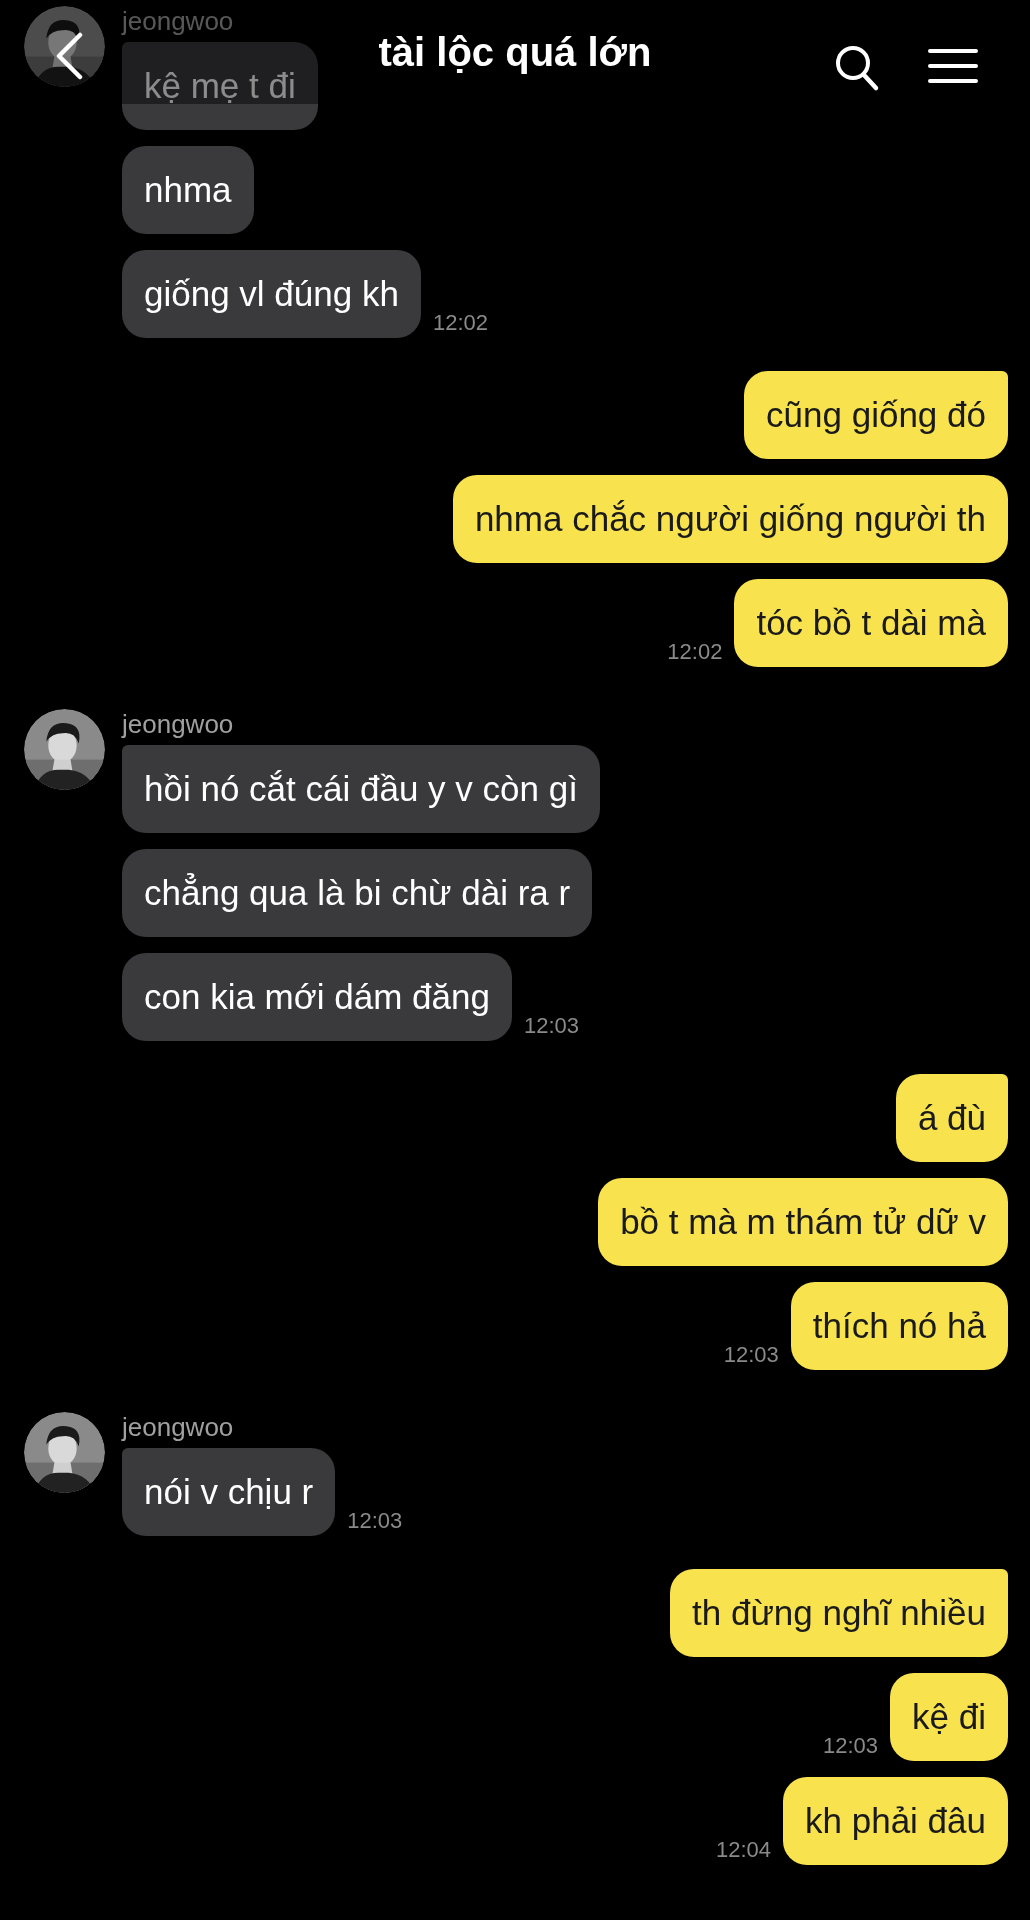 Image resolution: width=1030 pixels, height=1920 pixels. What do you see at coordinates (839, 1613) in the screenshot?
I see `message-bubble: th đừng nghĩ nhiều` at bounding box center [839, 1613].